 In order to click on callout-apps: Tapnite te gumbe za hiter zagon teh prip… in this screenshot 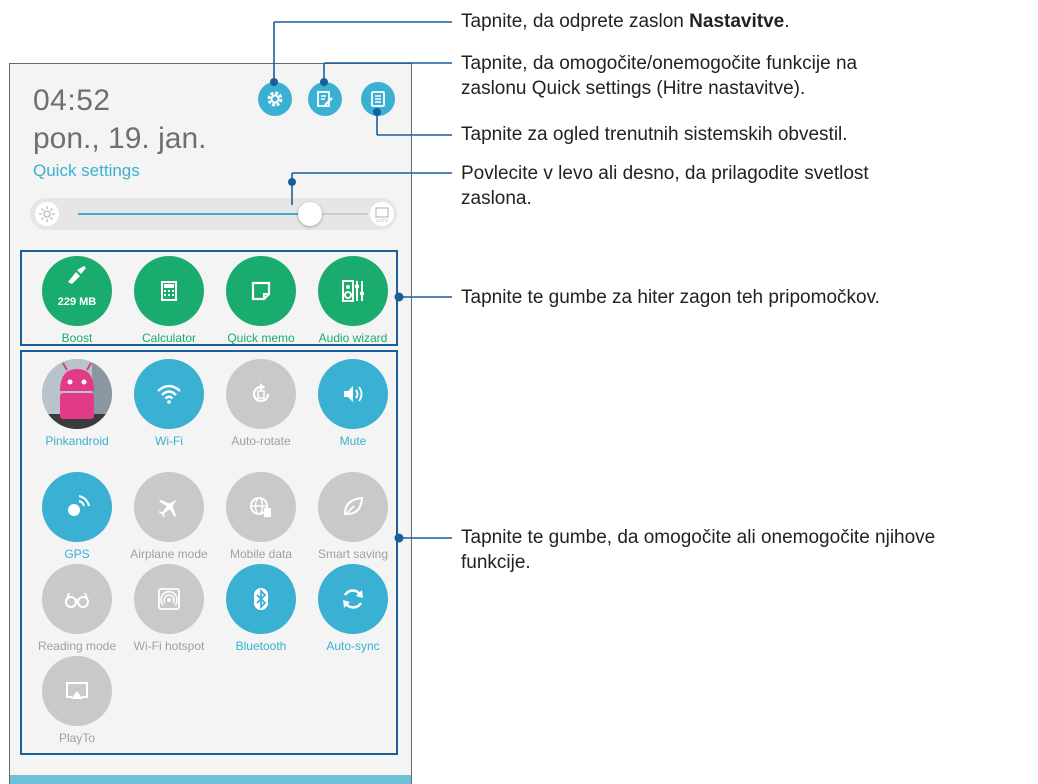, I will do `click(670, 297)`.